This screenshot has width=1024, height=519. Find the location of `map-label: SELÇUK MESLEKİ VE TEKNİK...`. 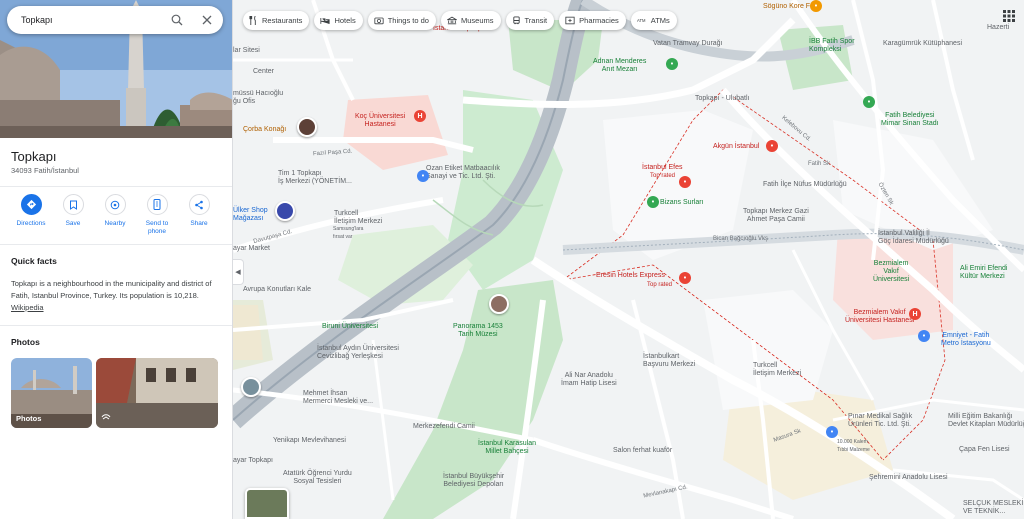

map-label: SELÇUK MESLEKİ VE TEKNİK... is located at coordinates (993, 508).